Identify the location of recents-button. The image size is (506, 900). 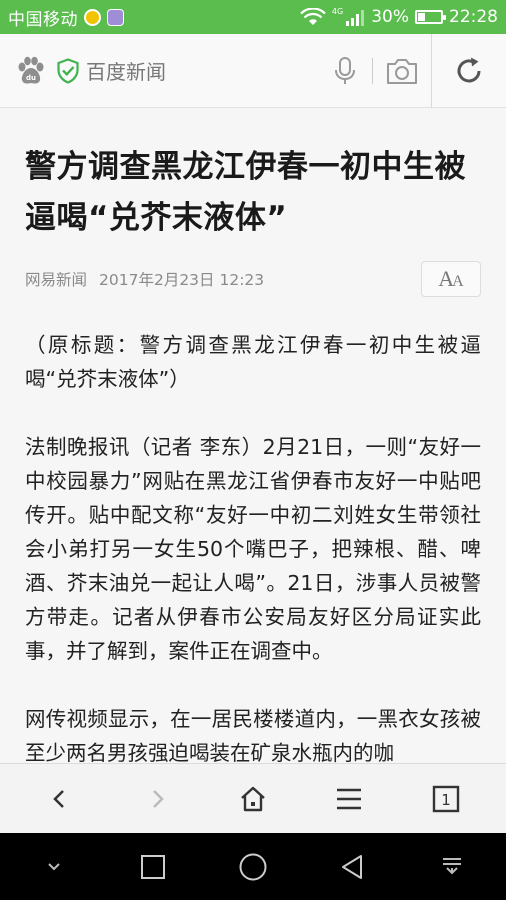
(153, 867).